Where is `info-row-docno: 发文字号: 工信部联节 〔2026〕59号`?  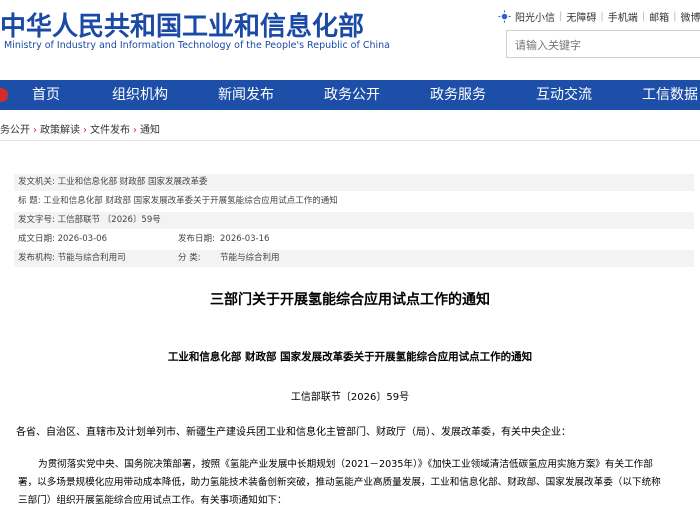 info-row-docno: 发文字号: 工信部联节 〔2026〕59号 is located at coordinates (354, 220).